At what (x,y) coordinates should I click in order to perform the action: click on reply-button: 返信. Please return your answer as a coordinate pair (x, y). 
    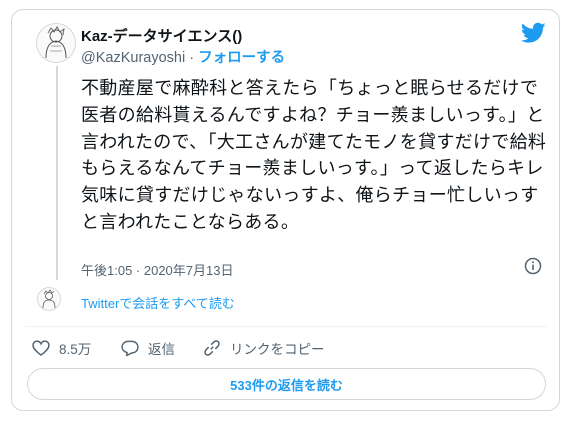
    Looking at the image, I should click on (147, 348).